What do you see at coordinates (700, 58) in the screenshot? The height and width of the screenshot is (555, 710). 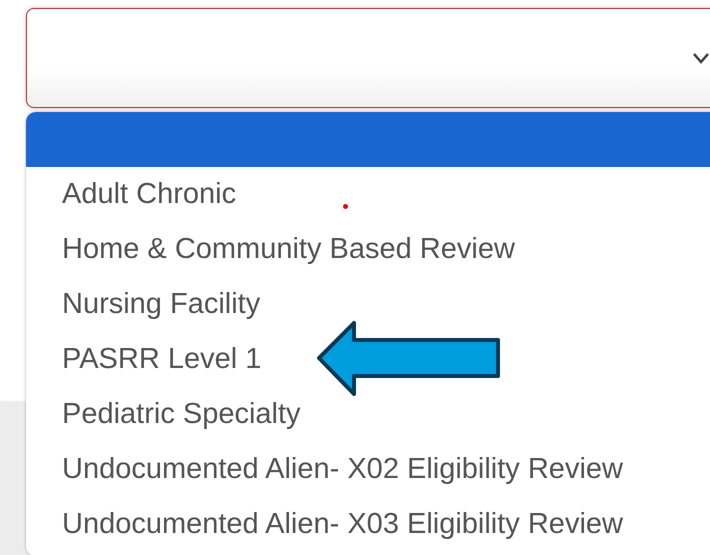 I see `chevron-down-icon` at bounding box center [700, 58].